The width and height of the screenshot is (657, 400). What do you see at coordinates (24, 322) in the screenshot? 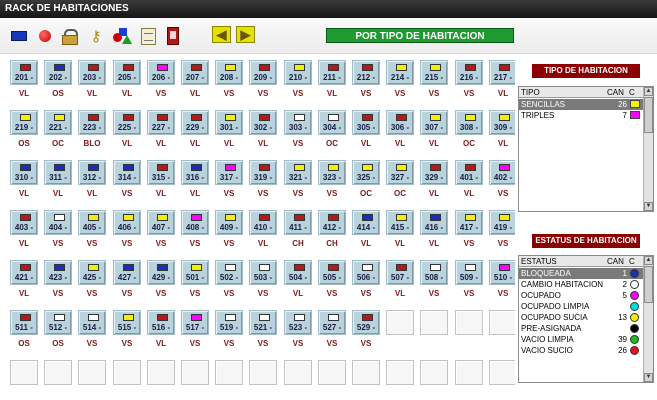
I see `room-tile: 511 -` at bounding box center [24, 322].